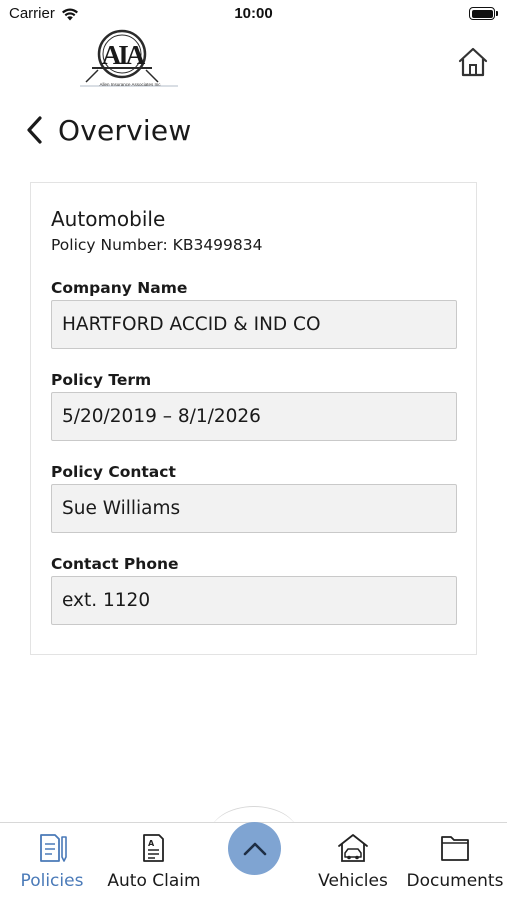  Describe the element at coordinates (254, 324) in the screenshot. I see `company-name-field: HARTFORD ACCID & IND CO` at that location.